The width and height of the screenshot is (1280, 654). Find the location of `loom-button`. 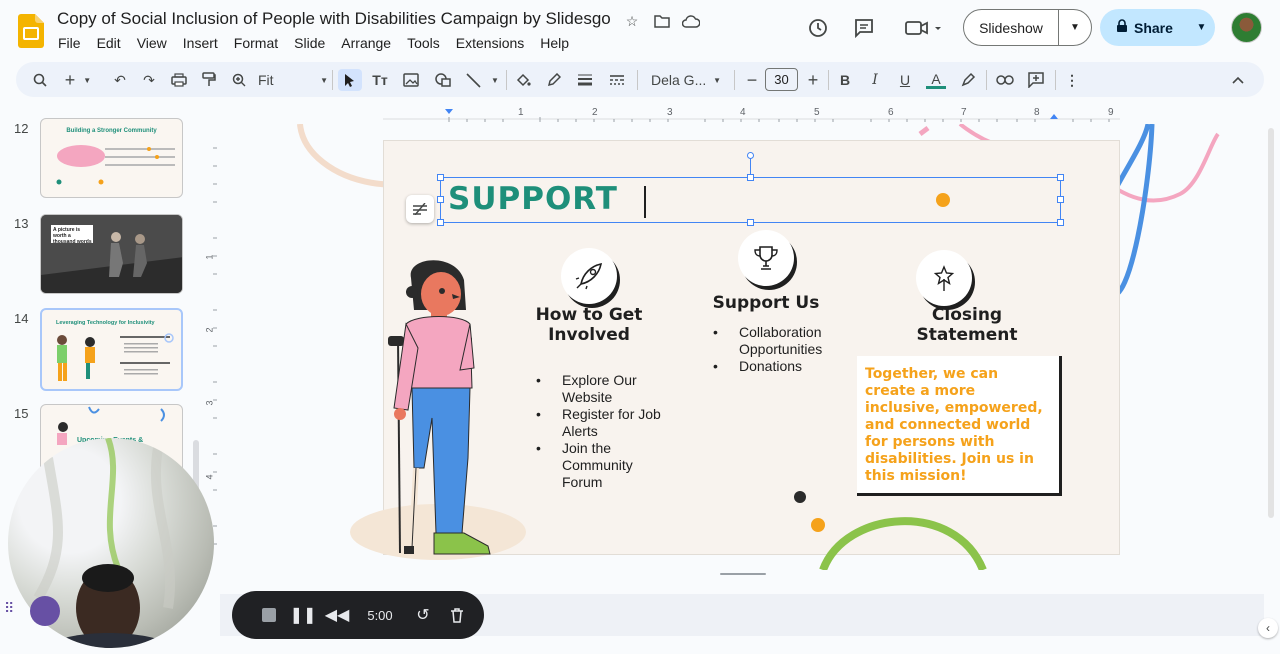

loom-button is located at coordinates (45, 611).